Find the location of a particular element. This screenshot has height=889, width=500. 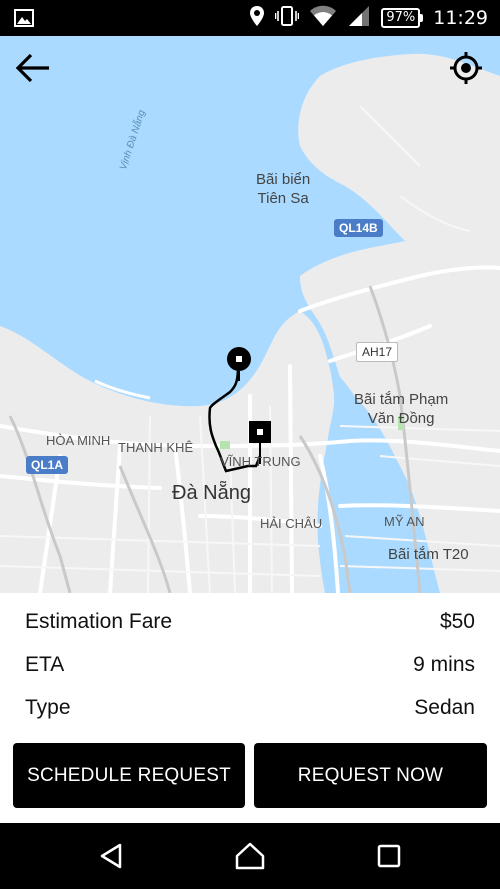

navigation-bar is located at coordinates (250, 856).